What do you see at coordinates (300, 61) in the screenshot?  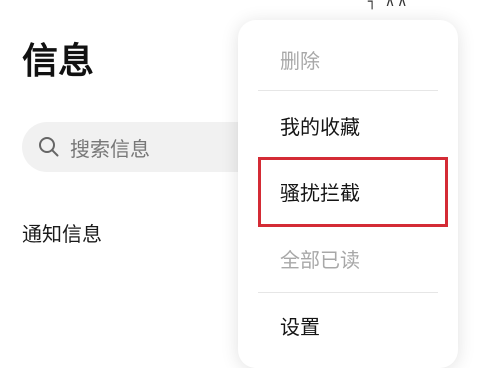 I see `menu-item-delete: 删除` at bounding box center [300, 61].